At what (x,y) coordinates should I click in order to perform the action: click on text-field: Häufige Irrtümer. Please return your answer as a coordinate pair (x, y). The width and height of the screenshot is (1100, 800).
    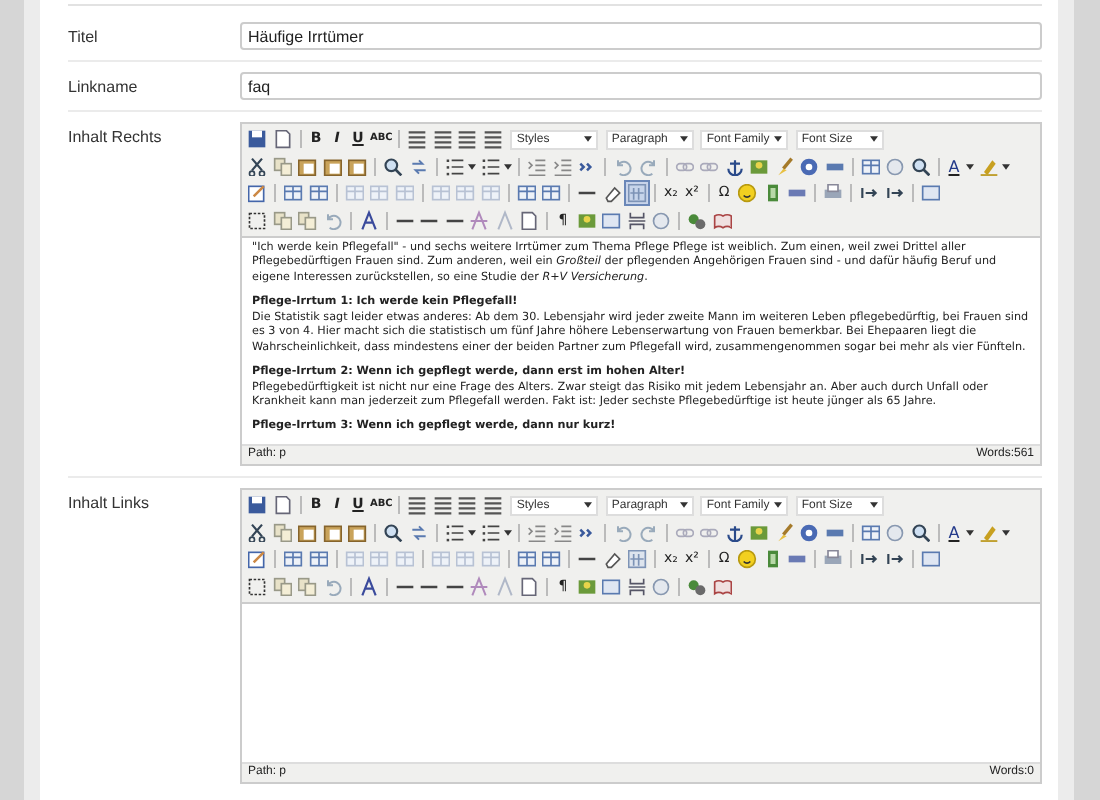
    Looking at the image, I should click on (641, 36).